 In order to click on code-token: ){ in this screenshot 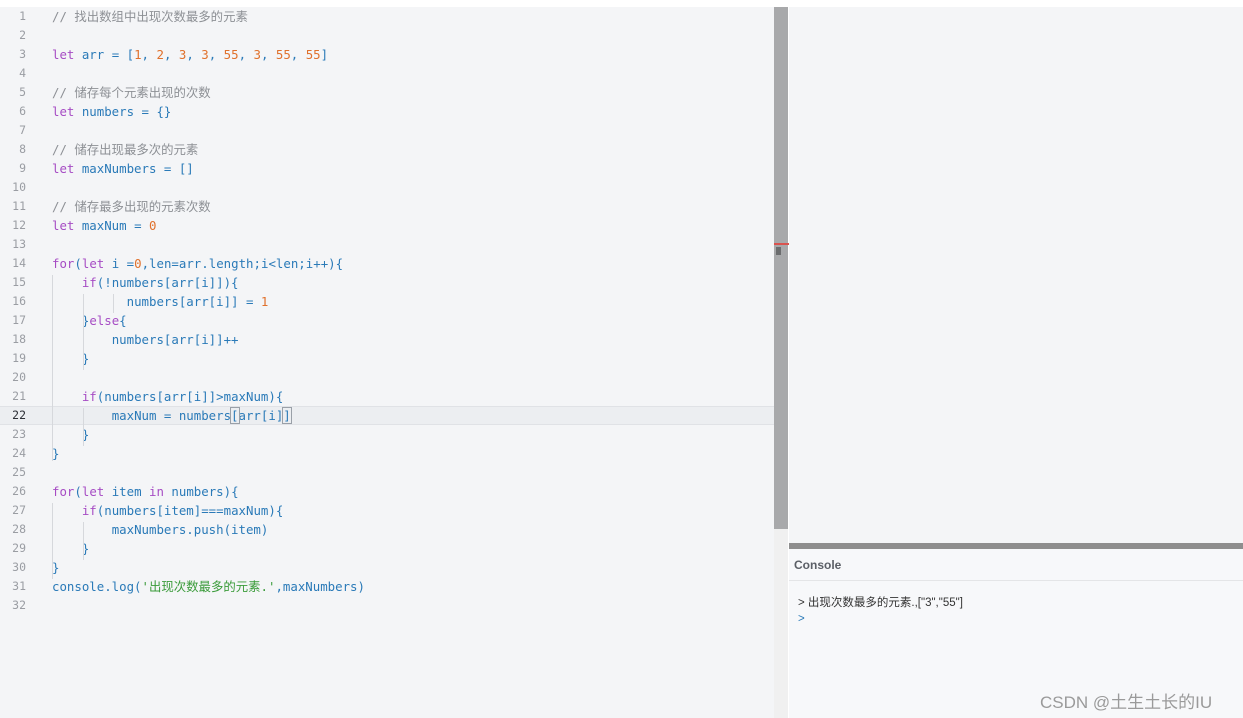, I will do `click(231, 282)`.